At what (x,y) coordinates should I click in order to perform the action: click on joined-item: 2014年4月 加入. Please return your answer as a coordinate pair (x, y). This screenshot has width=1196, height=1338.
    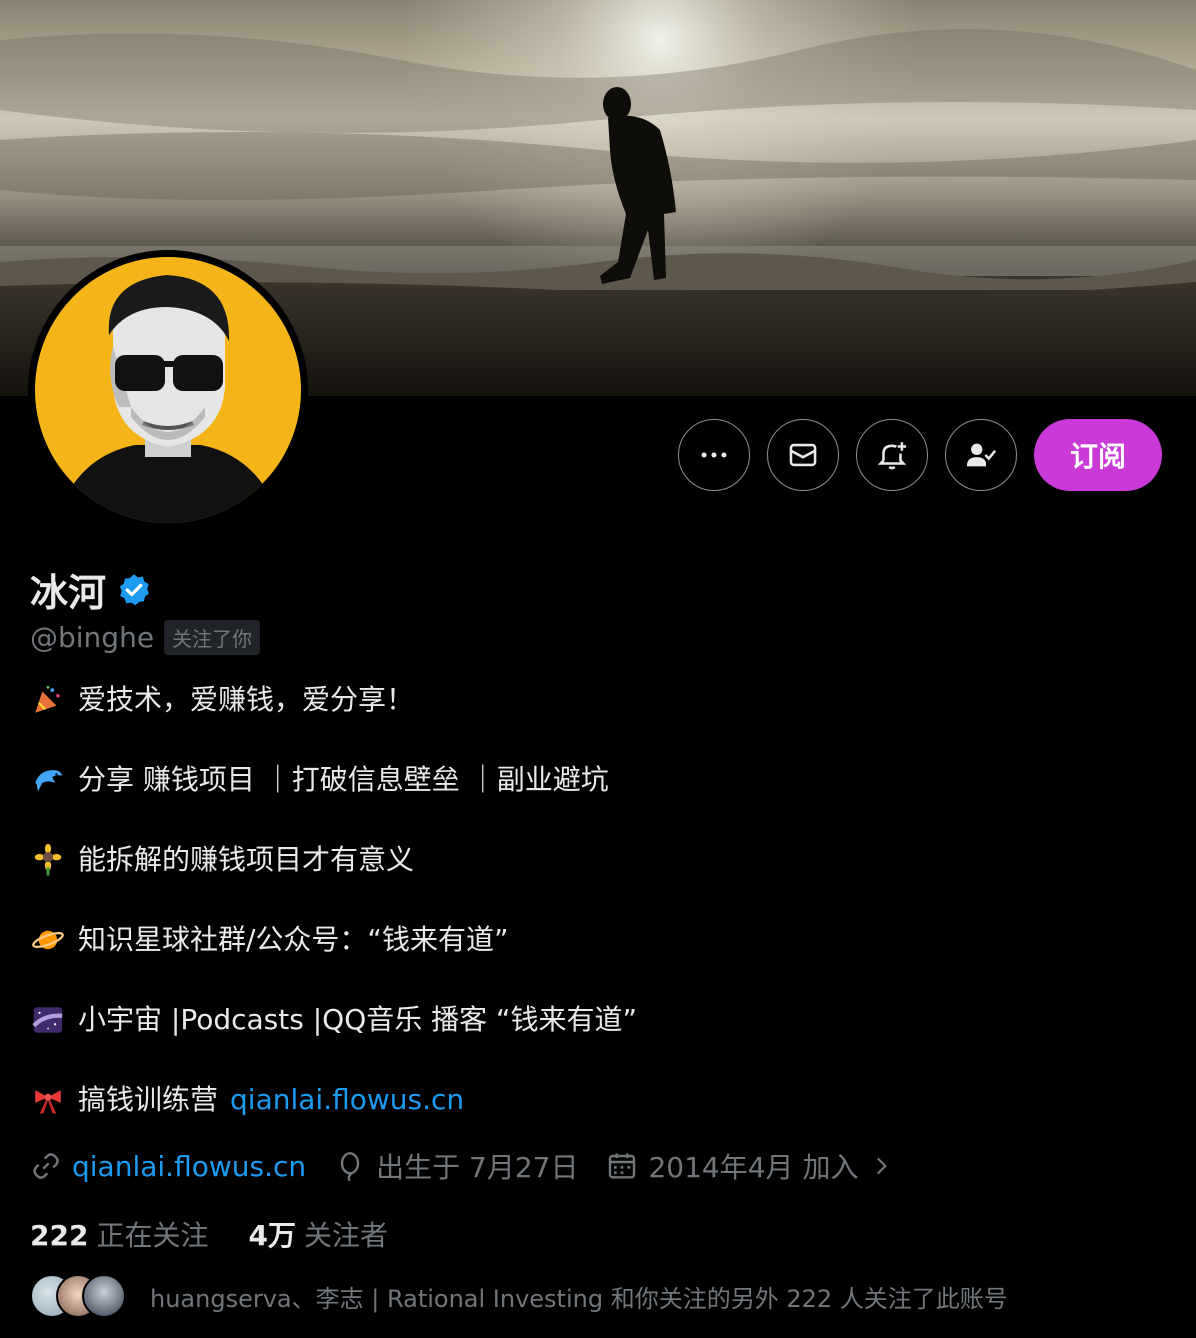
    Looking at the image, I should click on (750, 1166).